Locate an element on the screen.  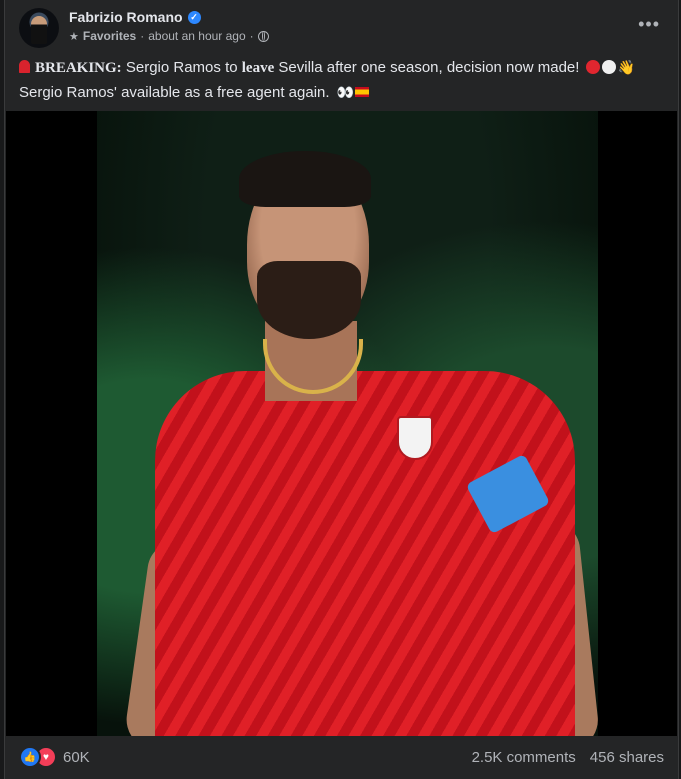
post-timestamp: about an hour ago is located at coordinates (196, 36).